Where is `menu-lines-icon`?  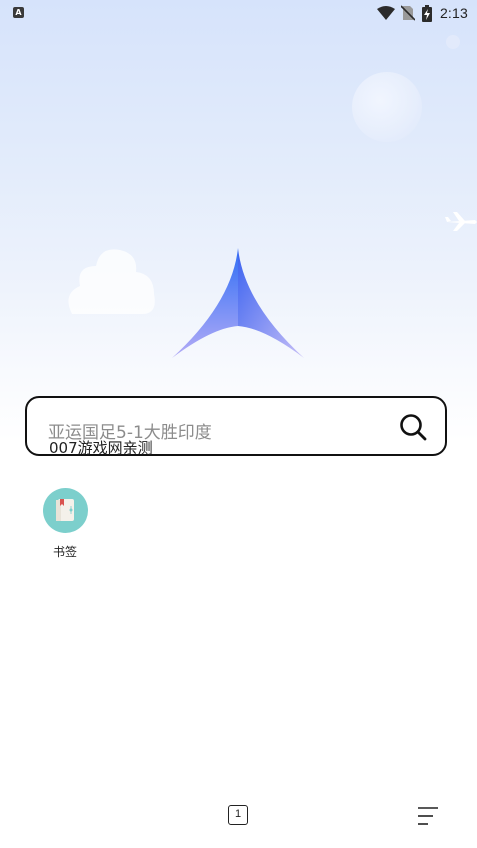
menu-lines-icon is located at coordinates (428, 816).